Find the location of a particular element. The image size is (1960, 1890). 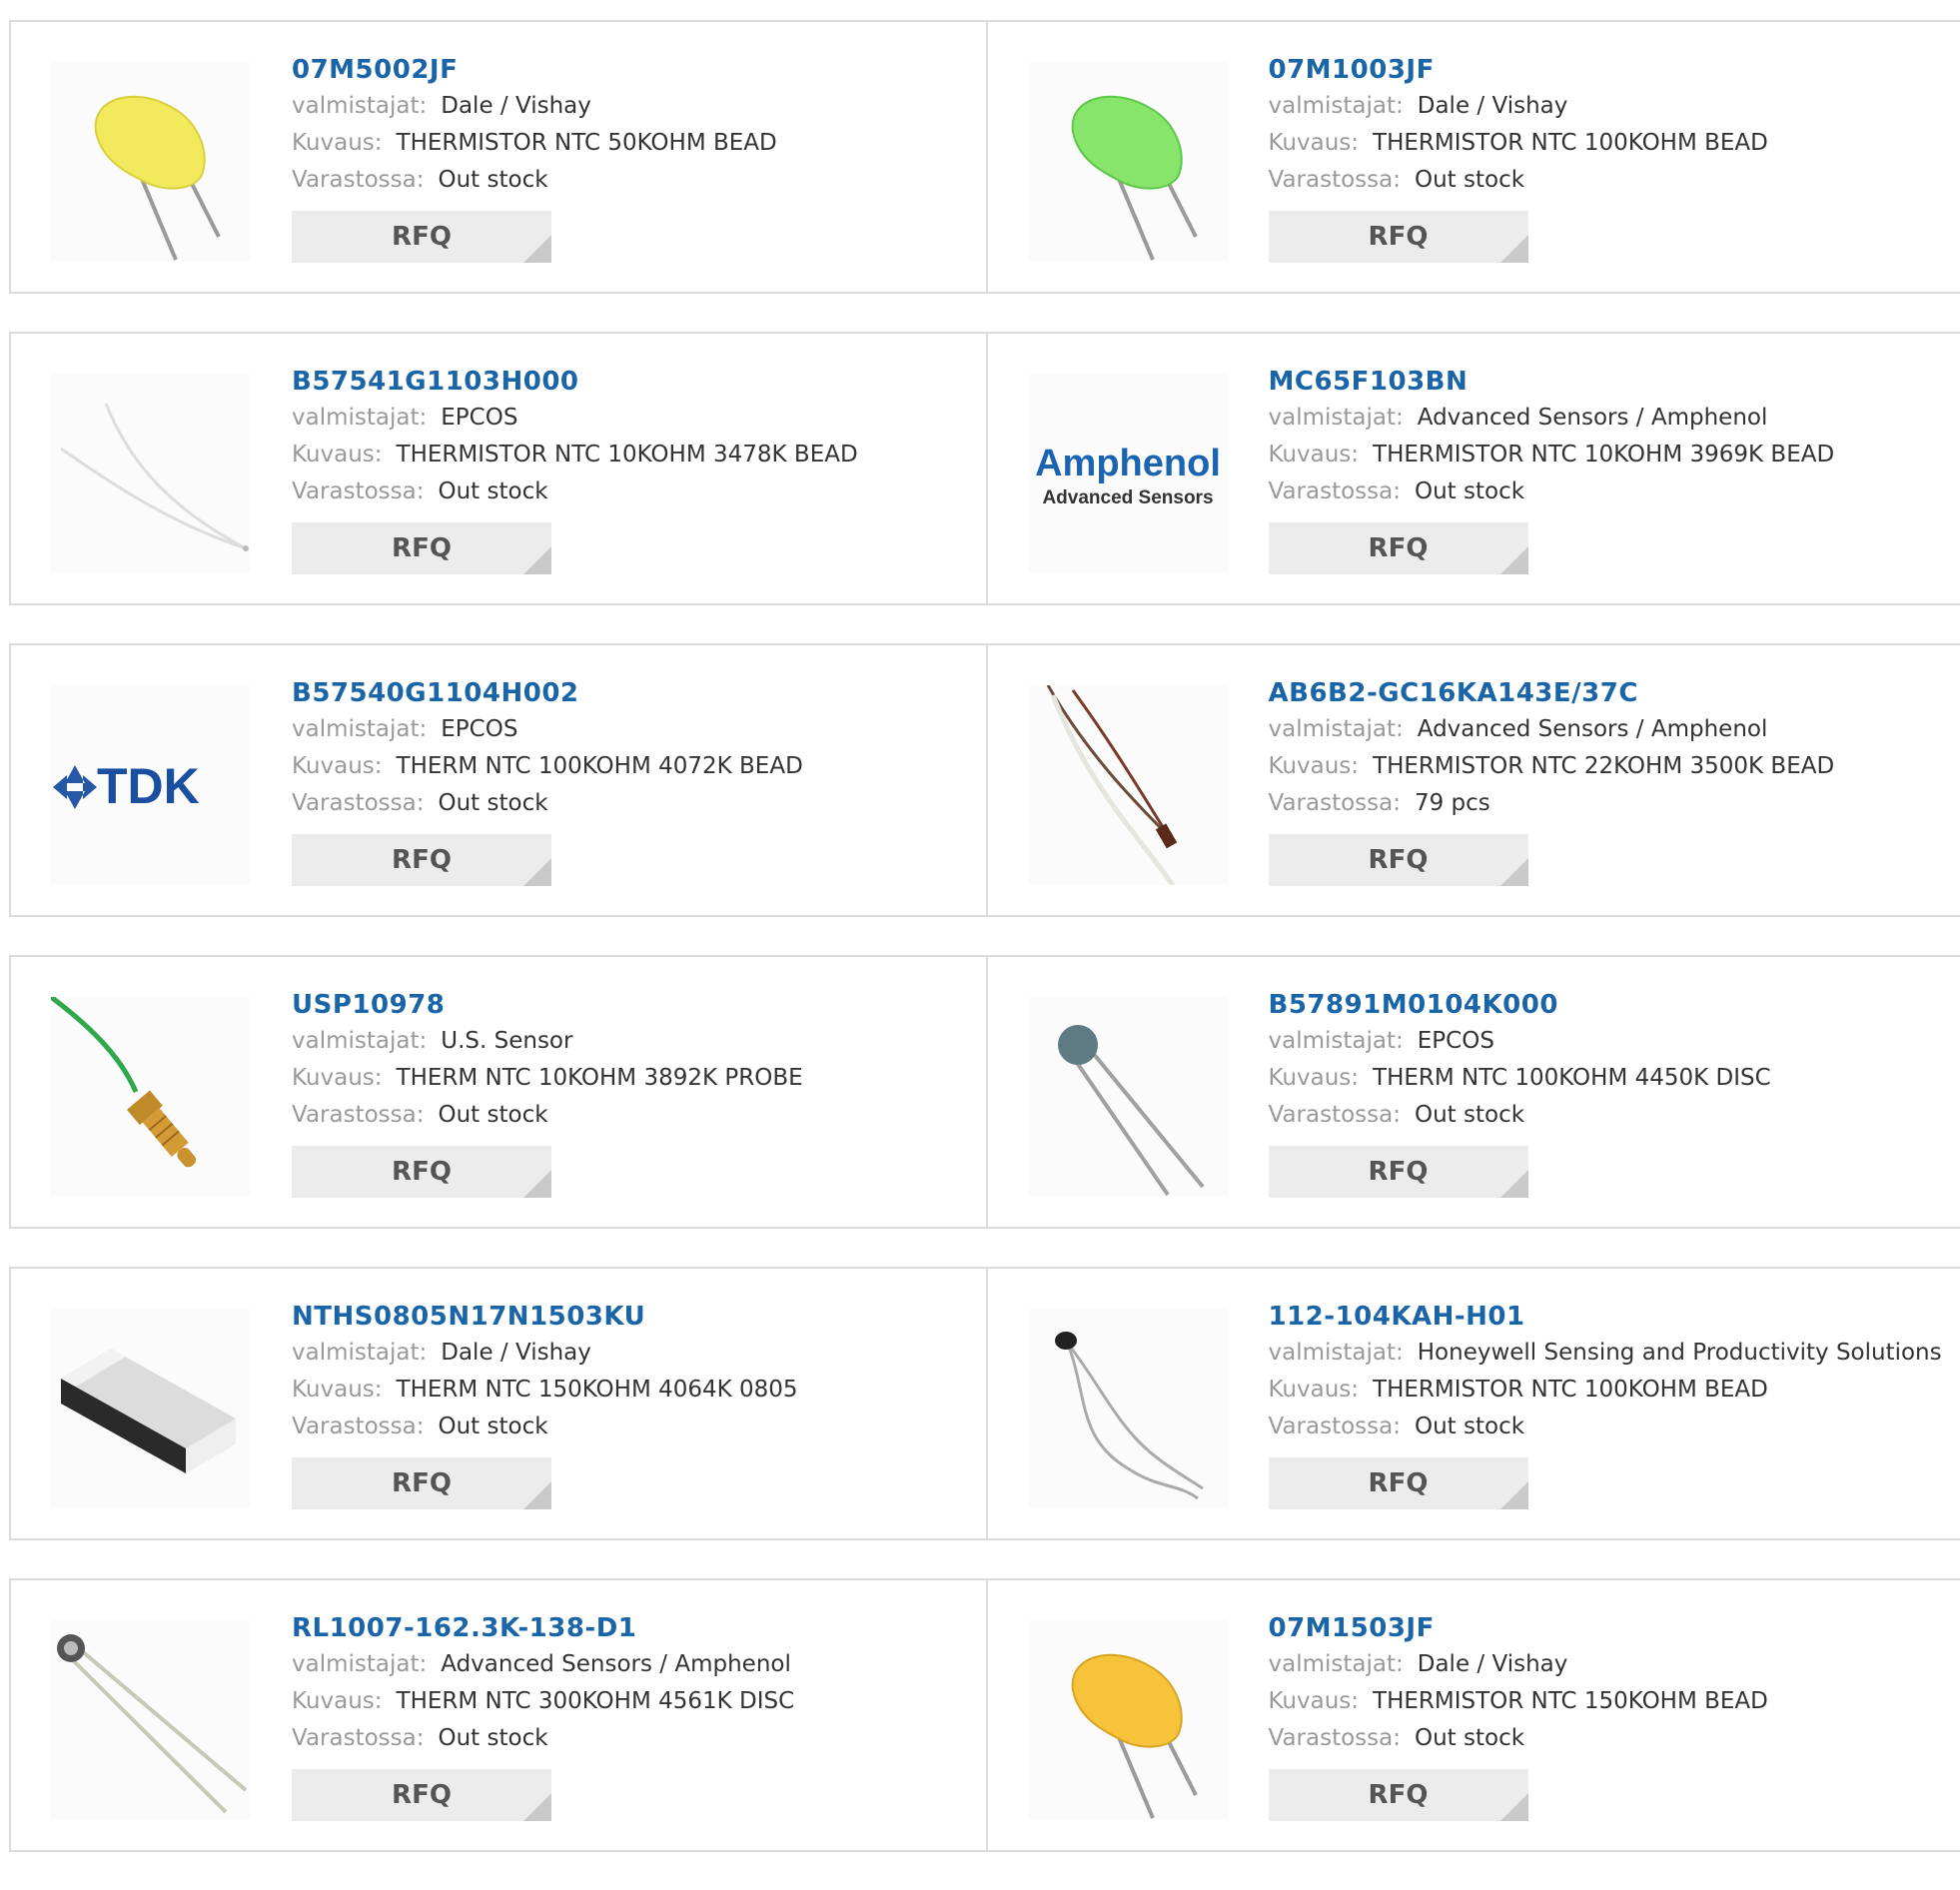

part-number-link: B57541G1103H000 is located at coordinates (575, 382).